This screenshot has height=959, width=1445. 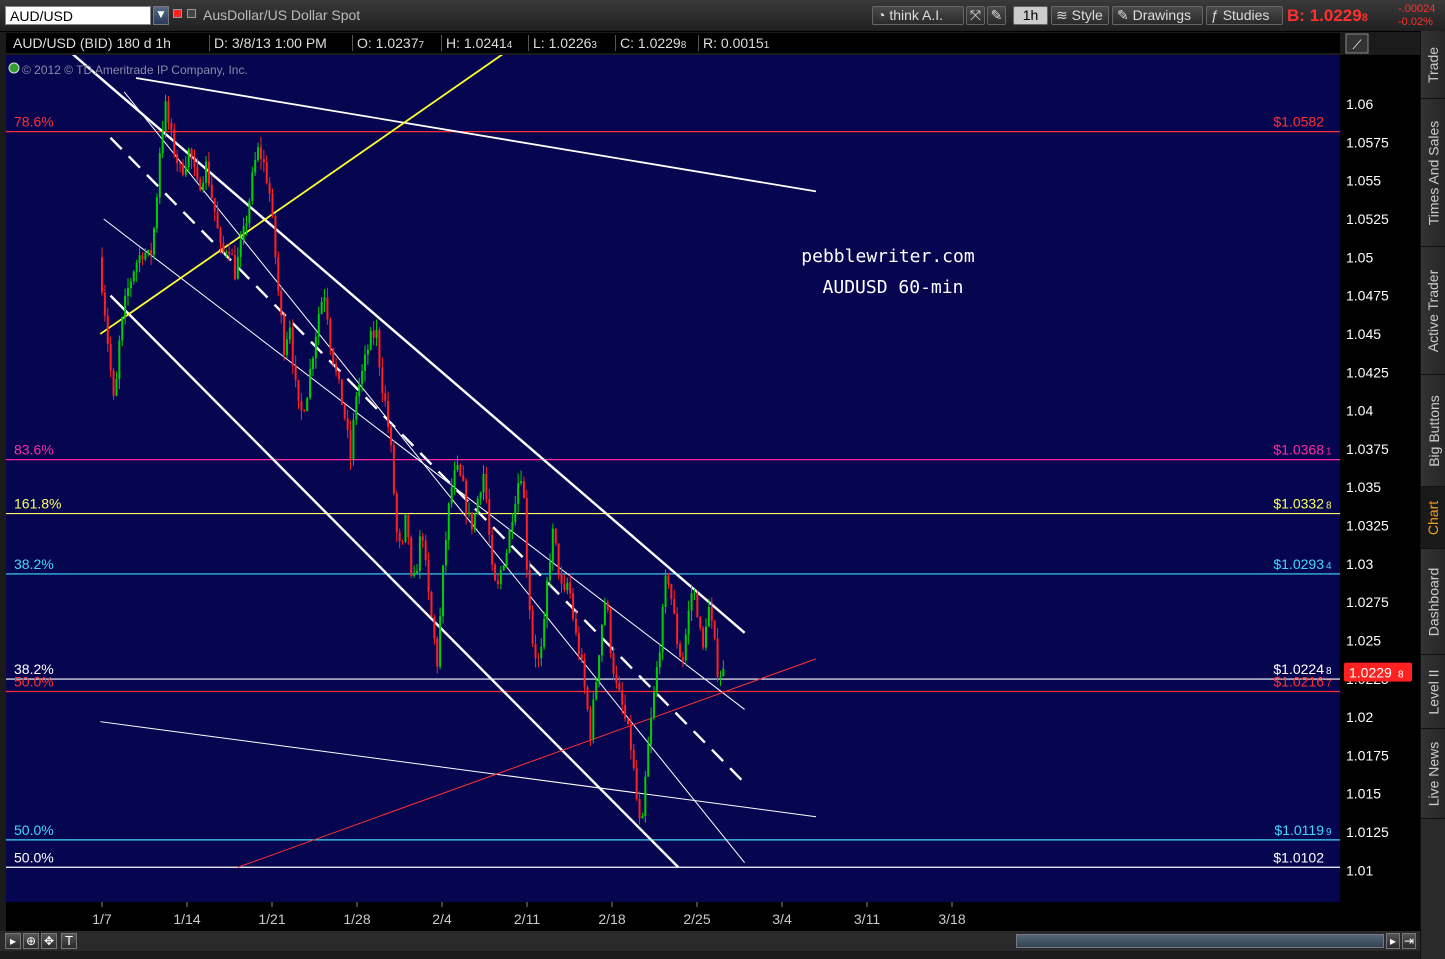 What do you see at coordinates (268, 43) in the screenshot?
I see `bar-date: D: 3/8/13 1:00 PM` at bounding box center [268, 43].